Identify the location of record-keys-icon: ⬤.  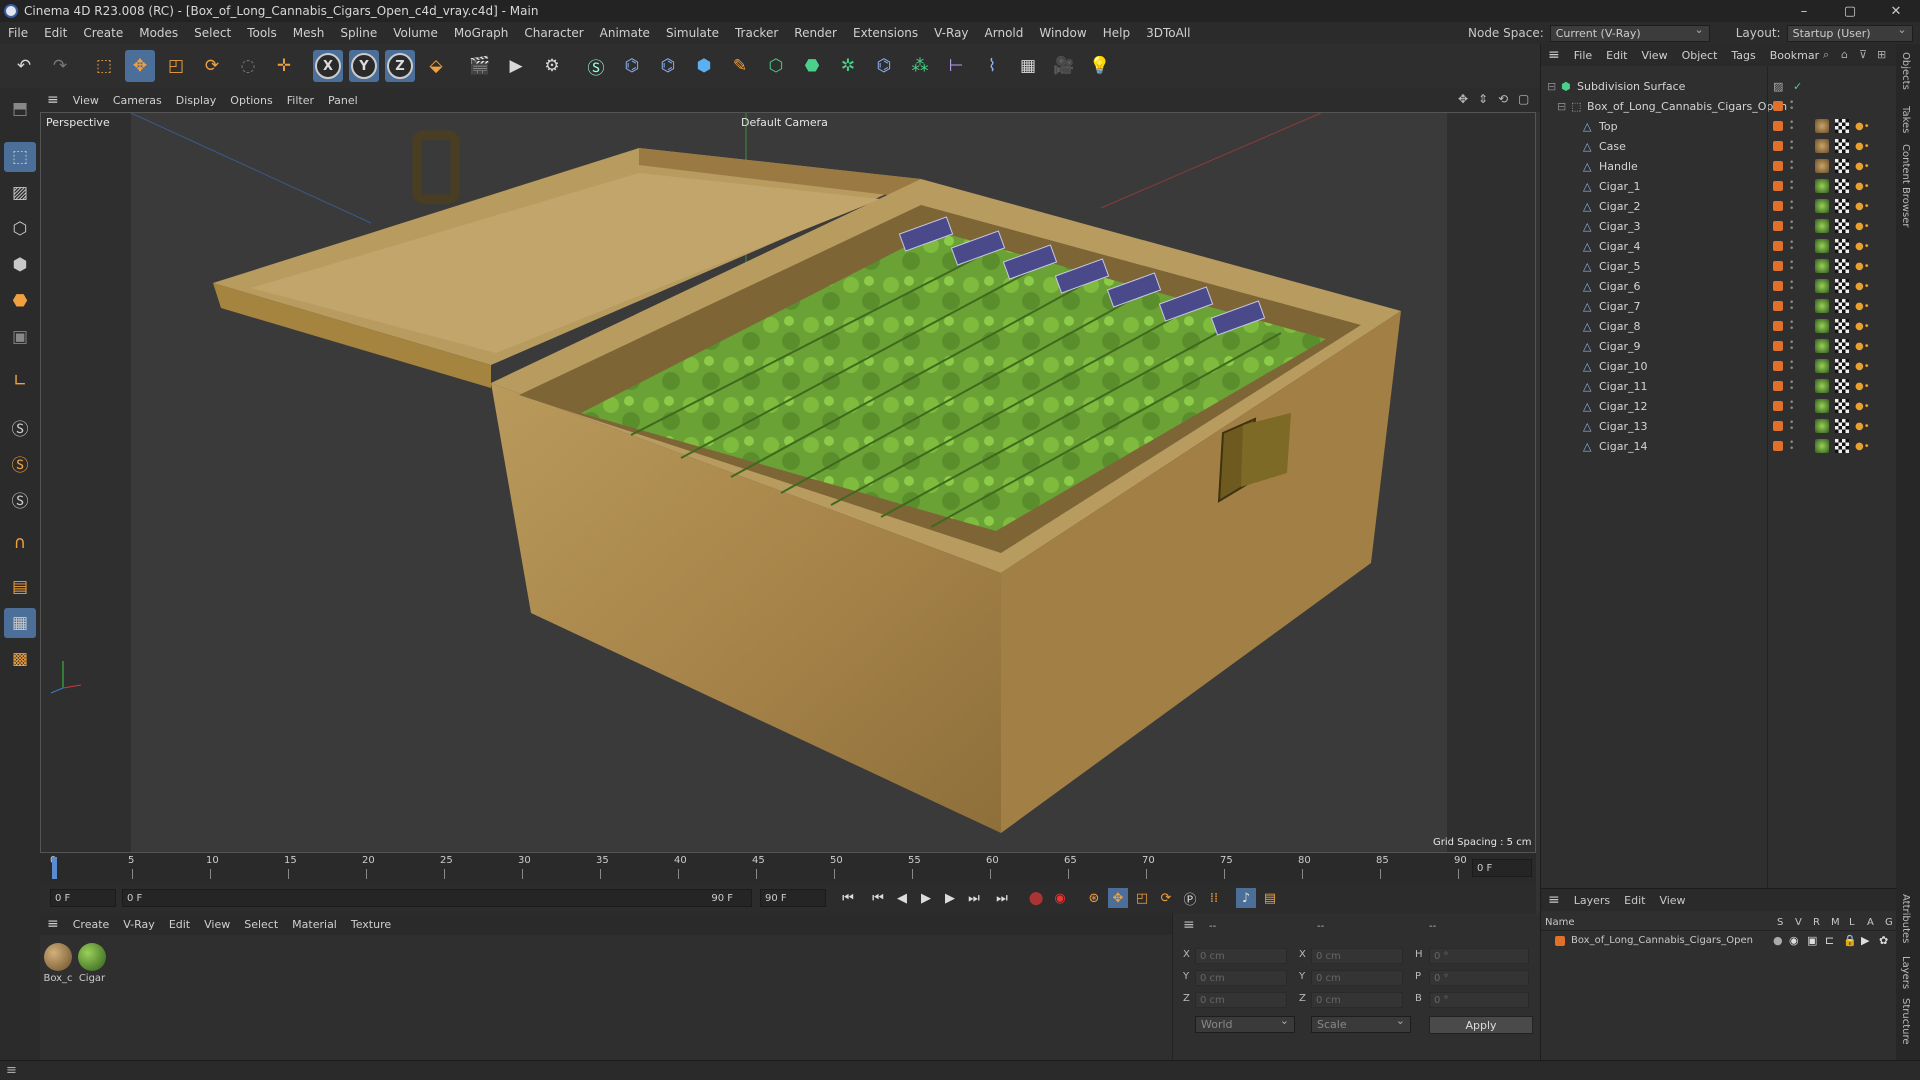
(1036, 898).